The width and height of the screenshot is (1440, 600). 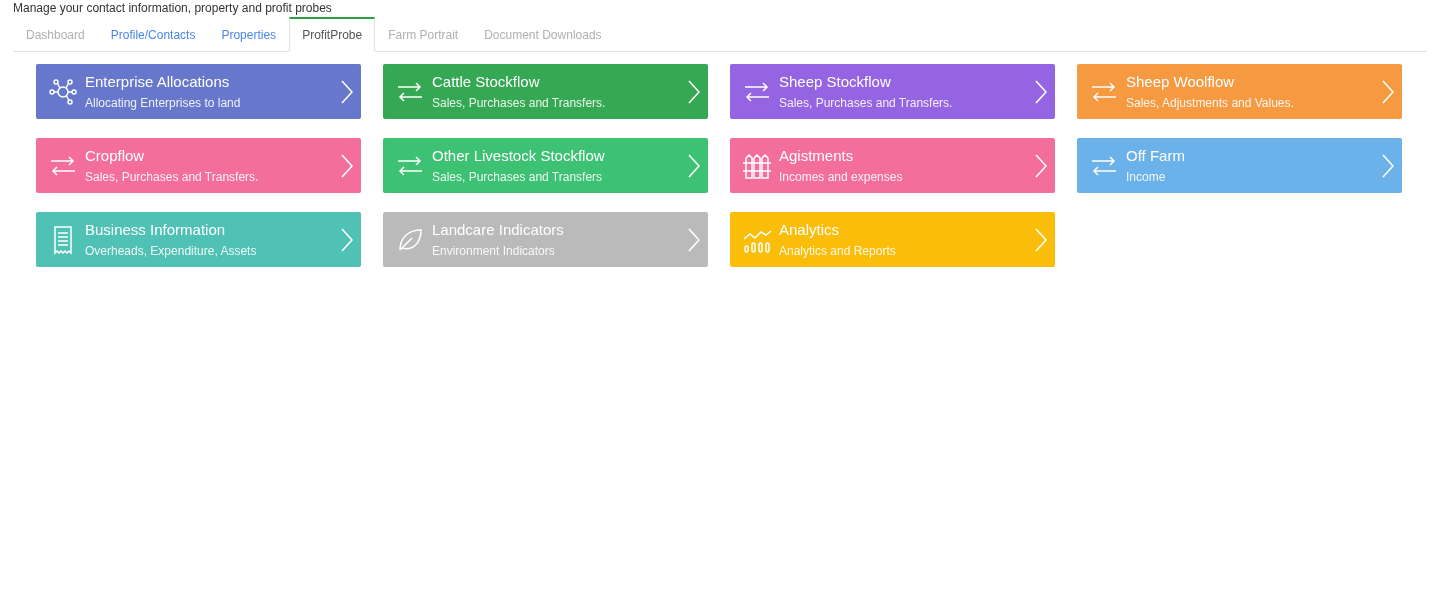 I want to click on module-card: Cropflow Sales, Purchases and Transfers., so click(x=198, y=165).